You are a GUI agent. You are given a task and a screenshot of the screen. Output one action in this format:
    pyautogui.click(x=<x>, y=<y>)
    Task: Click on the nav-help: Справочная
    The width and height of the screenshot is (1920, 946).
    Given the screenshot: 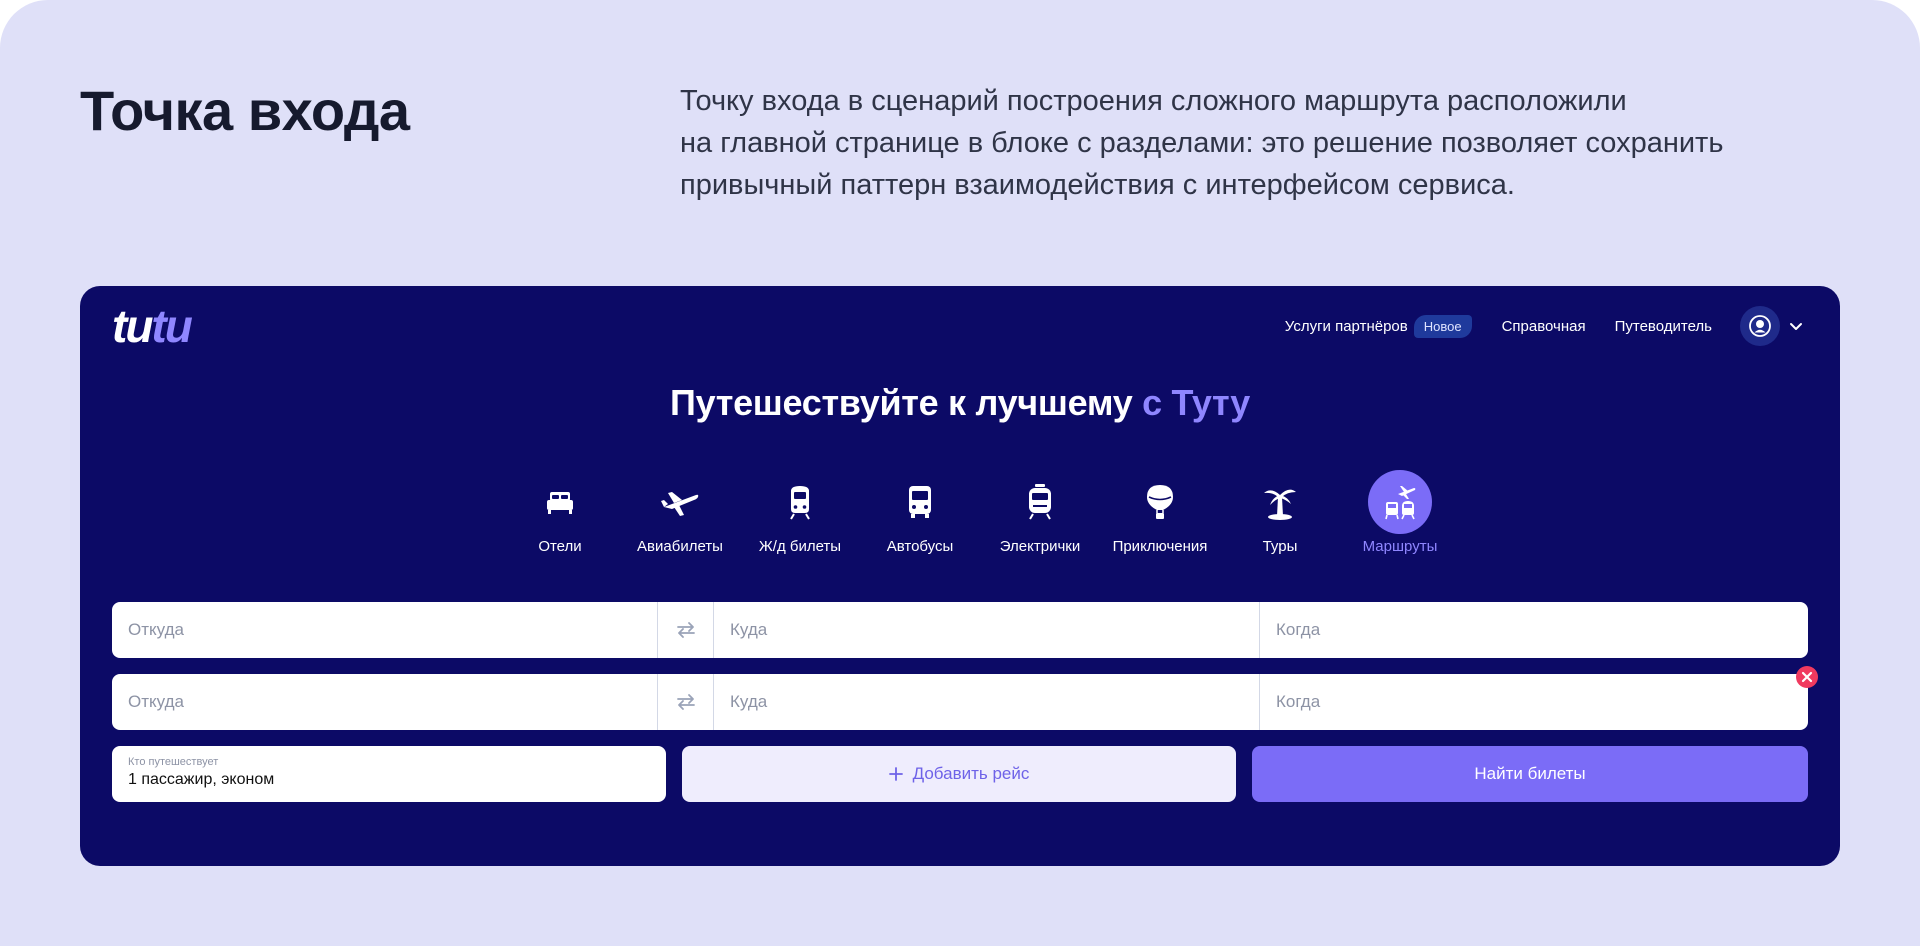 What is the action you would take?
    pyautogui.click(x=1544, y=326)
    